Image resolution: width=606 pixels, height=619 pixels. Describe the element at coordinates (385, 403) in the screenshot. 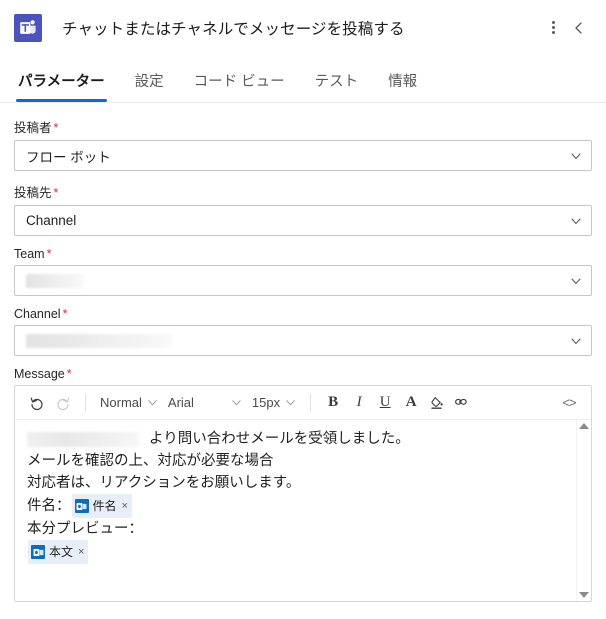

I see `underline-button: U` at that location.